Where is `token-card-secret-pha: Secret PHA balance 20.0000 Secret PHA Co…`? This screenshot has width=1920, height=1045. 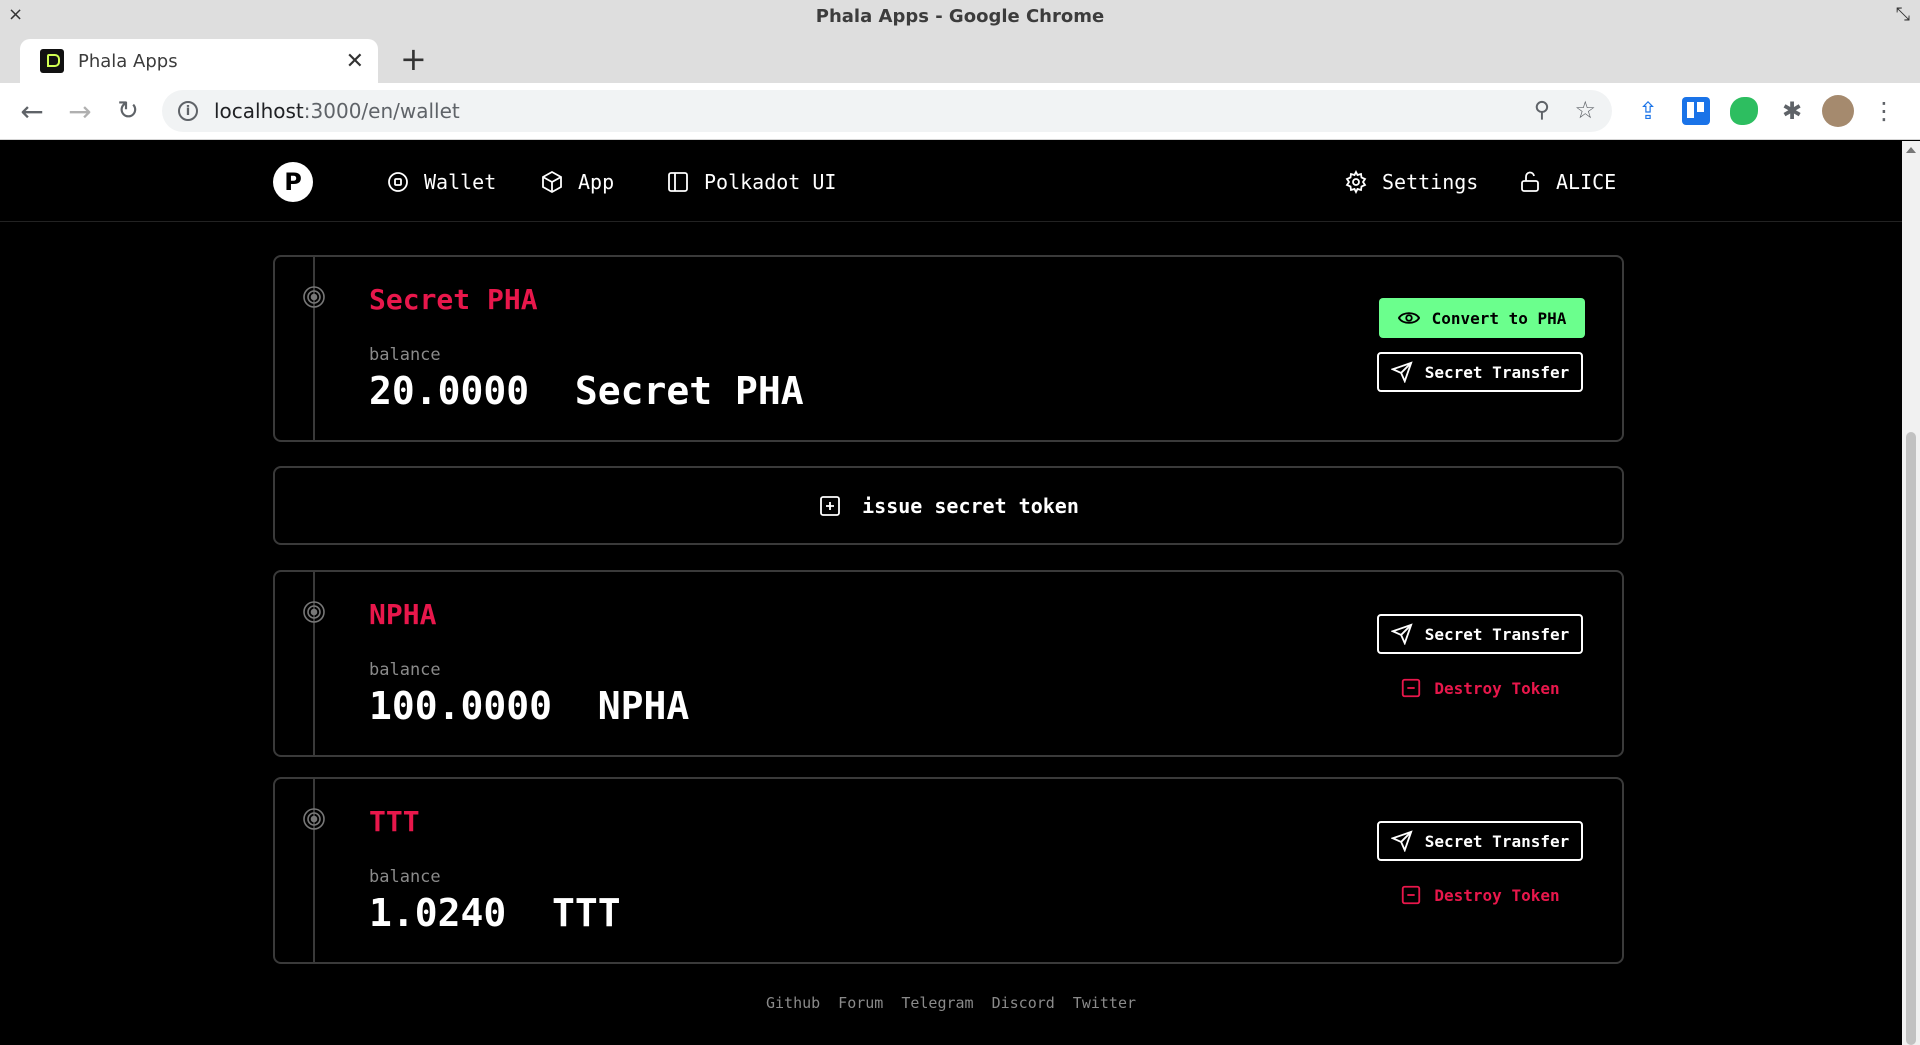
token-card-secret-pha: Secret PHA balance 20.0000 Secret PHA Co… is located at coordinates (948, 348).